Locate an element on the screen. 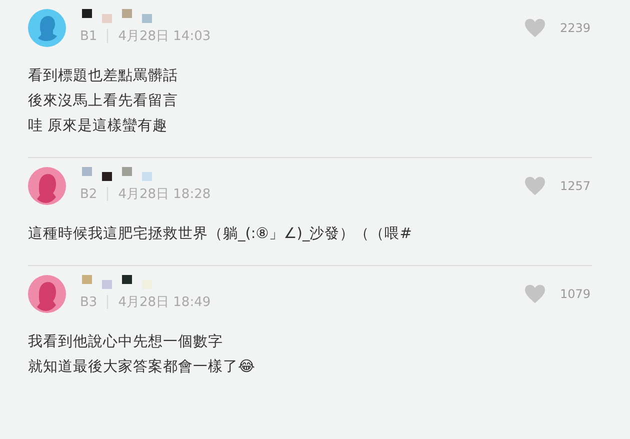  comment-text: 哇 原來是這樣蠻有趣 is located at coordinates (98, 126).